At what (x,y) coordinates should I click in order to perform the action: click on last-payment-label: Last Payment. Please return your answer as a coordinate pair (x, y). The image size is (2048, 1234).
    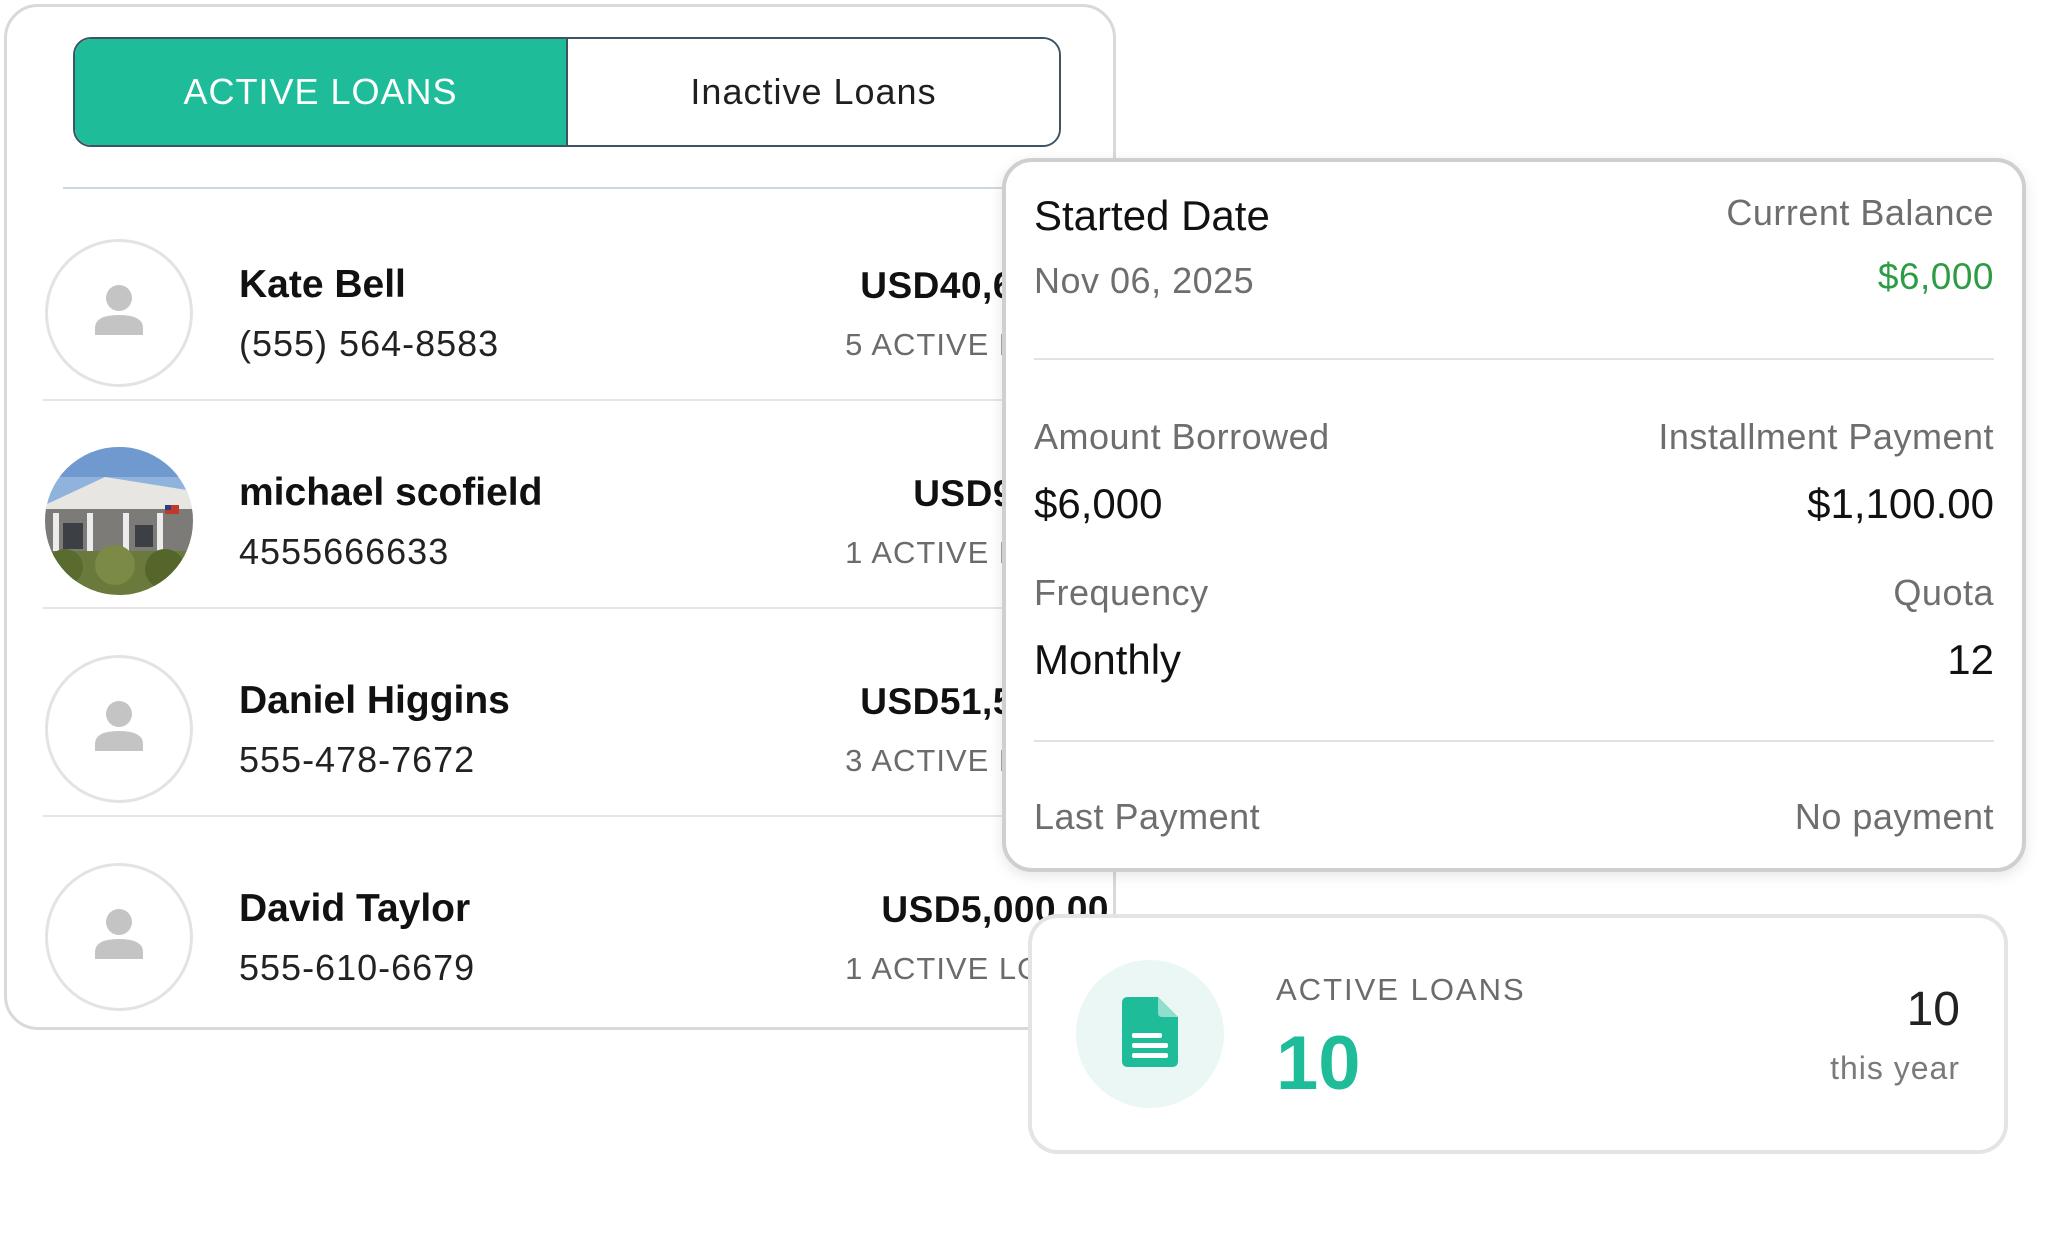
    Looking at the image, I should click on (1147, 816).